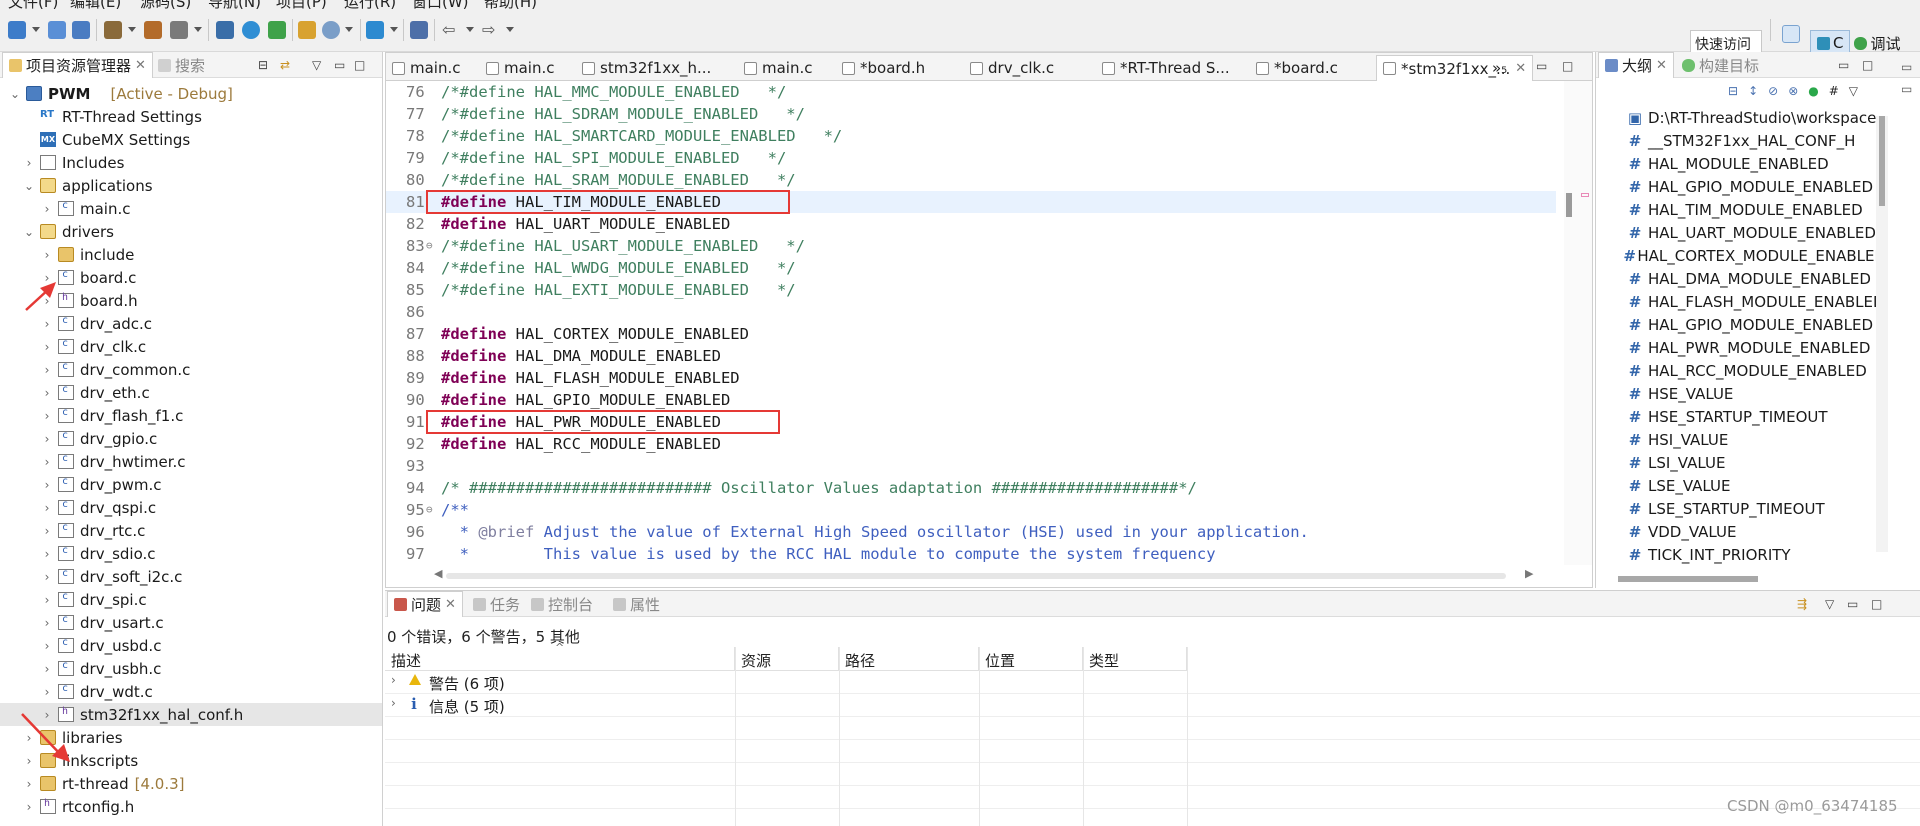 This screenshot has width=1920, height=826. What do you see at coordinates (1741, 370) in the screenshot?
I see `outline-item: # HAL_RCC_MODULE_ENABLED` at bounding box center [1741, 370].